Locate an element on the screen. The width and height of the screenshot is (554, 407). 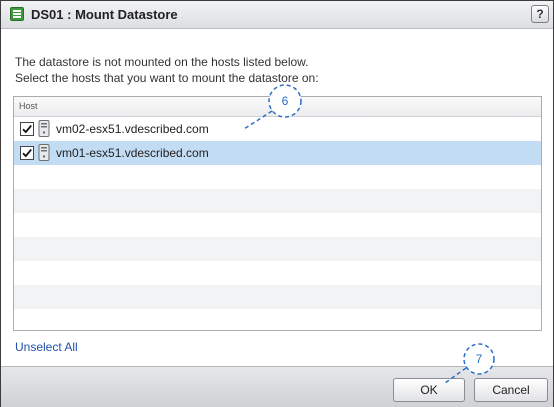
host-name: vm01-esx51.vdescribed.com is located at coordinates (132, 153).